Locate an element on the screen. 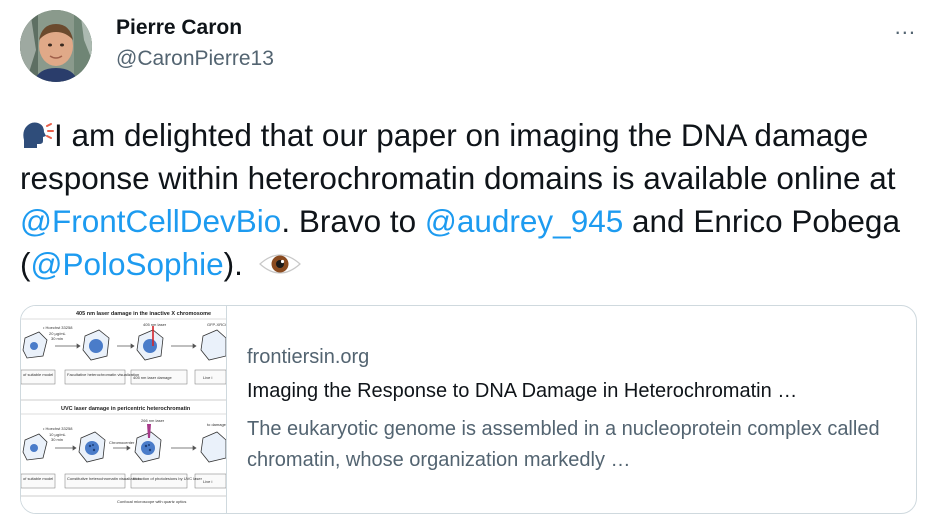  avatar is located at coordinates (56, 46).